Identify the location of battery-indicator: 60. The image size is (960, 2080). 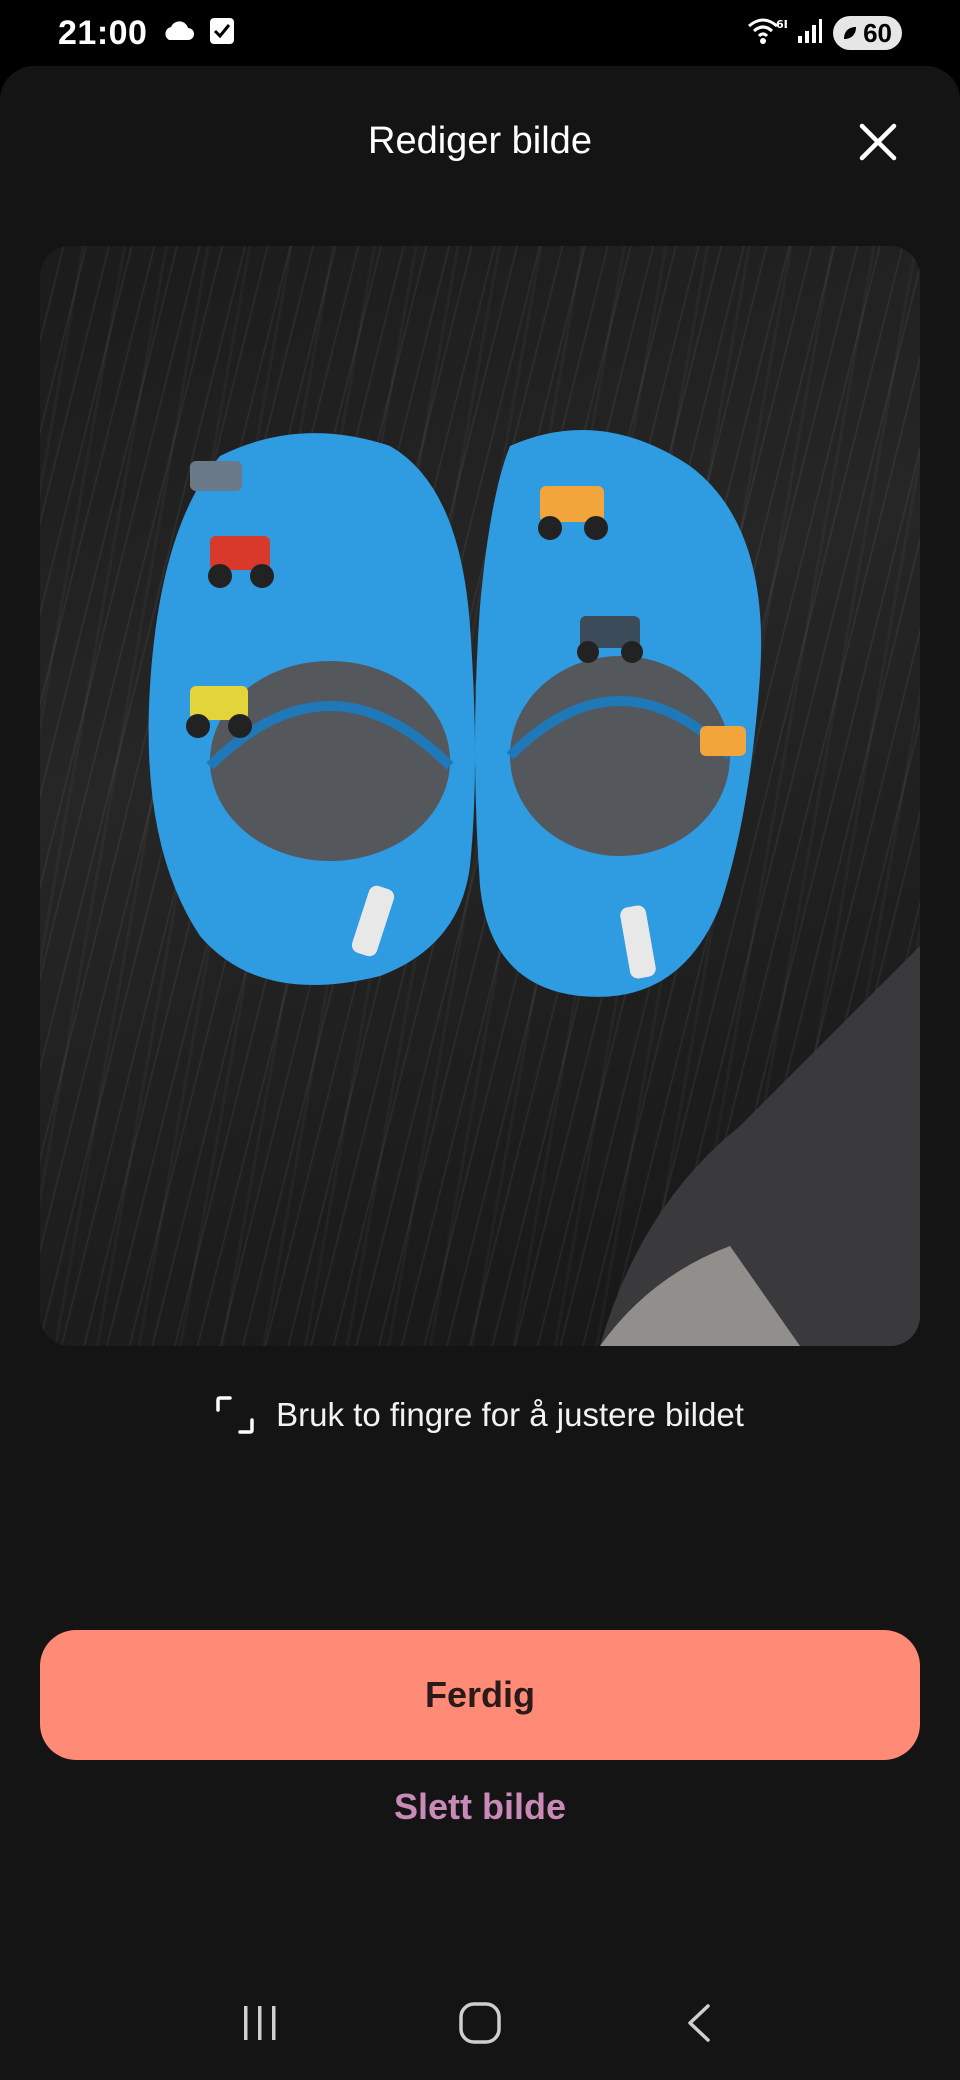
(867, 33).